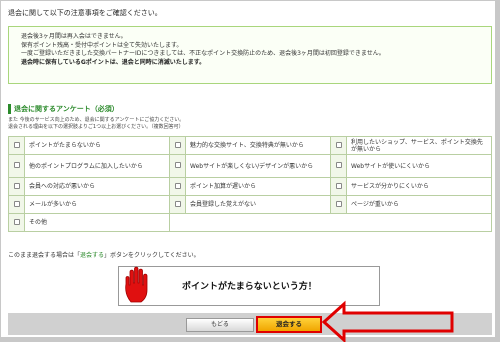  Describe the element at coordinates (258, 166) in the screenshot. I see `option-label: Webサイトが楽しくない/デザインが悪いから` at that location.